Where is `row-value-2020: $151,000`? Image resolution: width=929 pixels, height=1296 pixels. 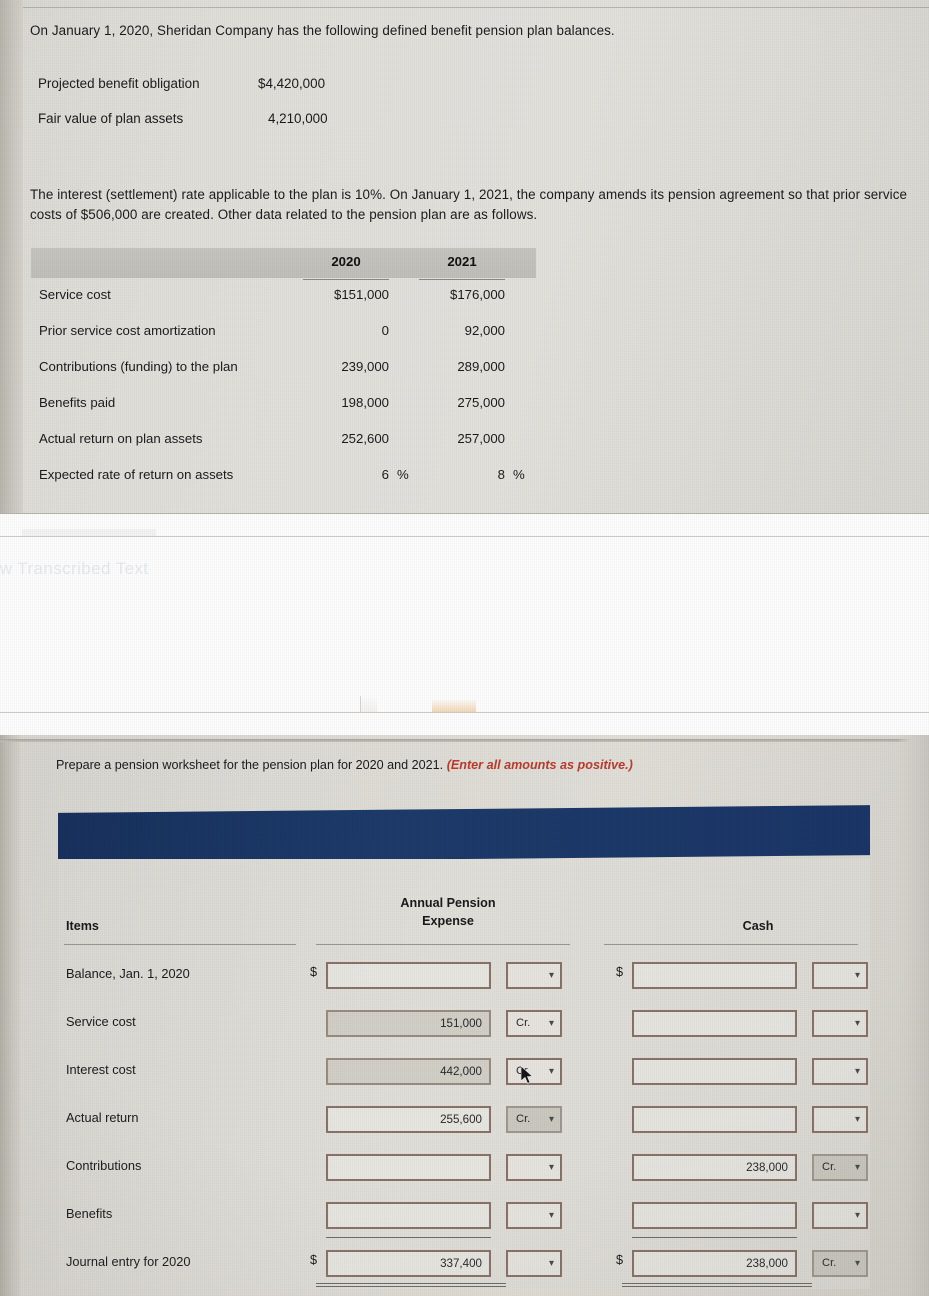 row-value-2020: $151,000 is located at coordinates (361, 294).